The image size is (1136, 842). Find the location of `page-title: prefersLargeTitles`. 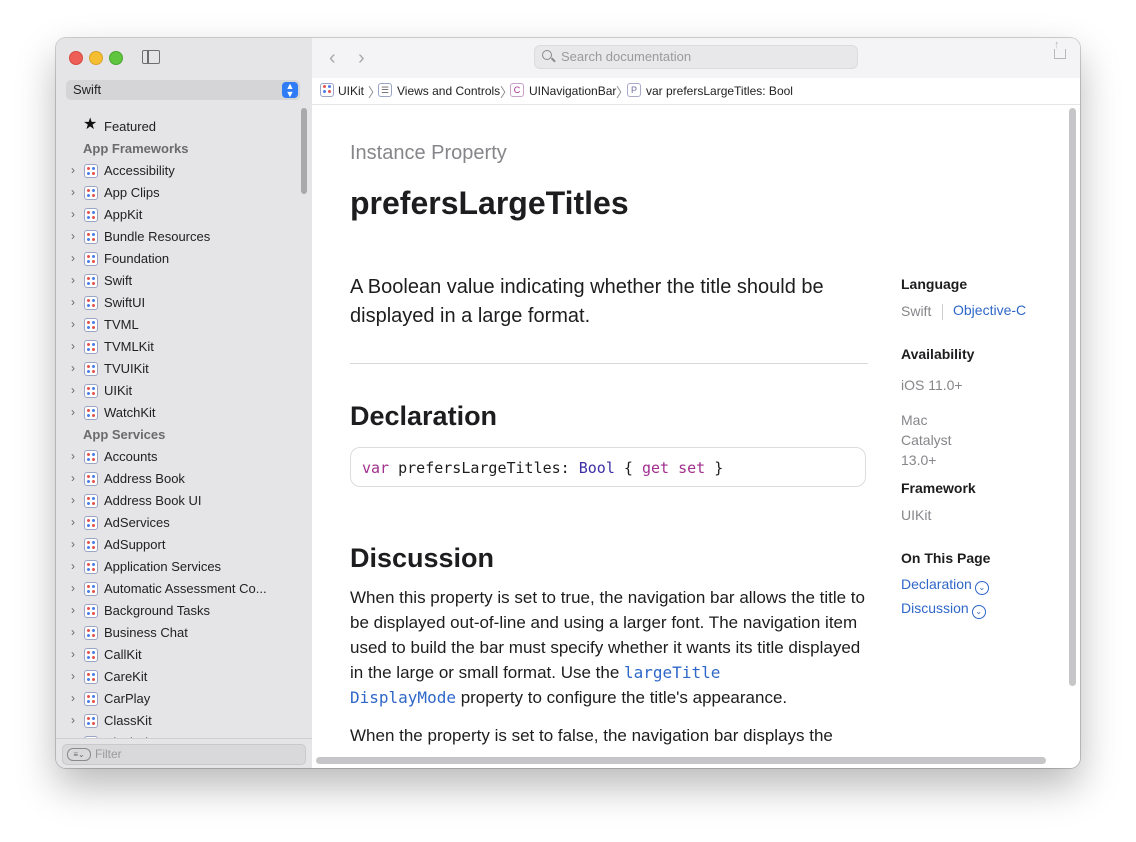

page-title: prefersLargeTitles is located at coordinates (489, 203).